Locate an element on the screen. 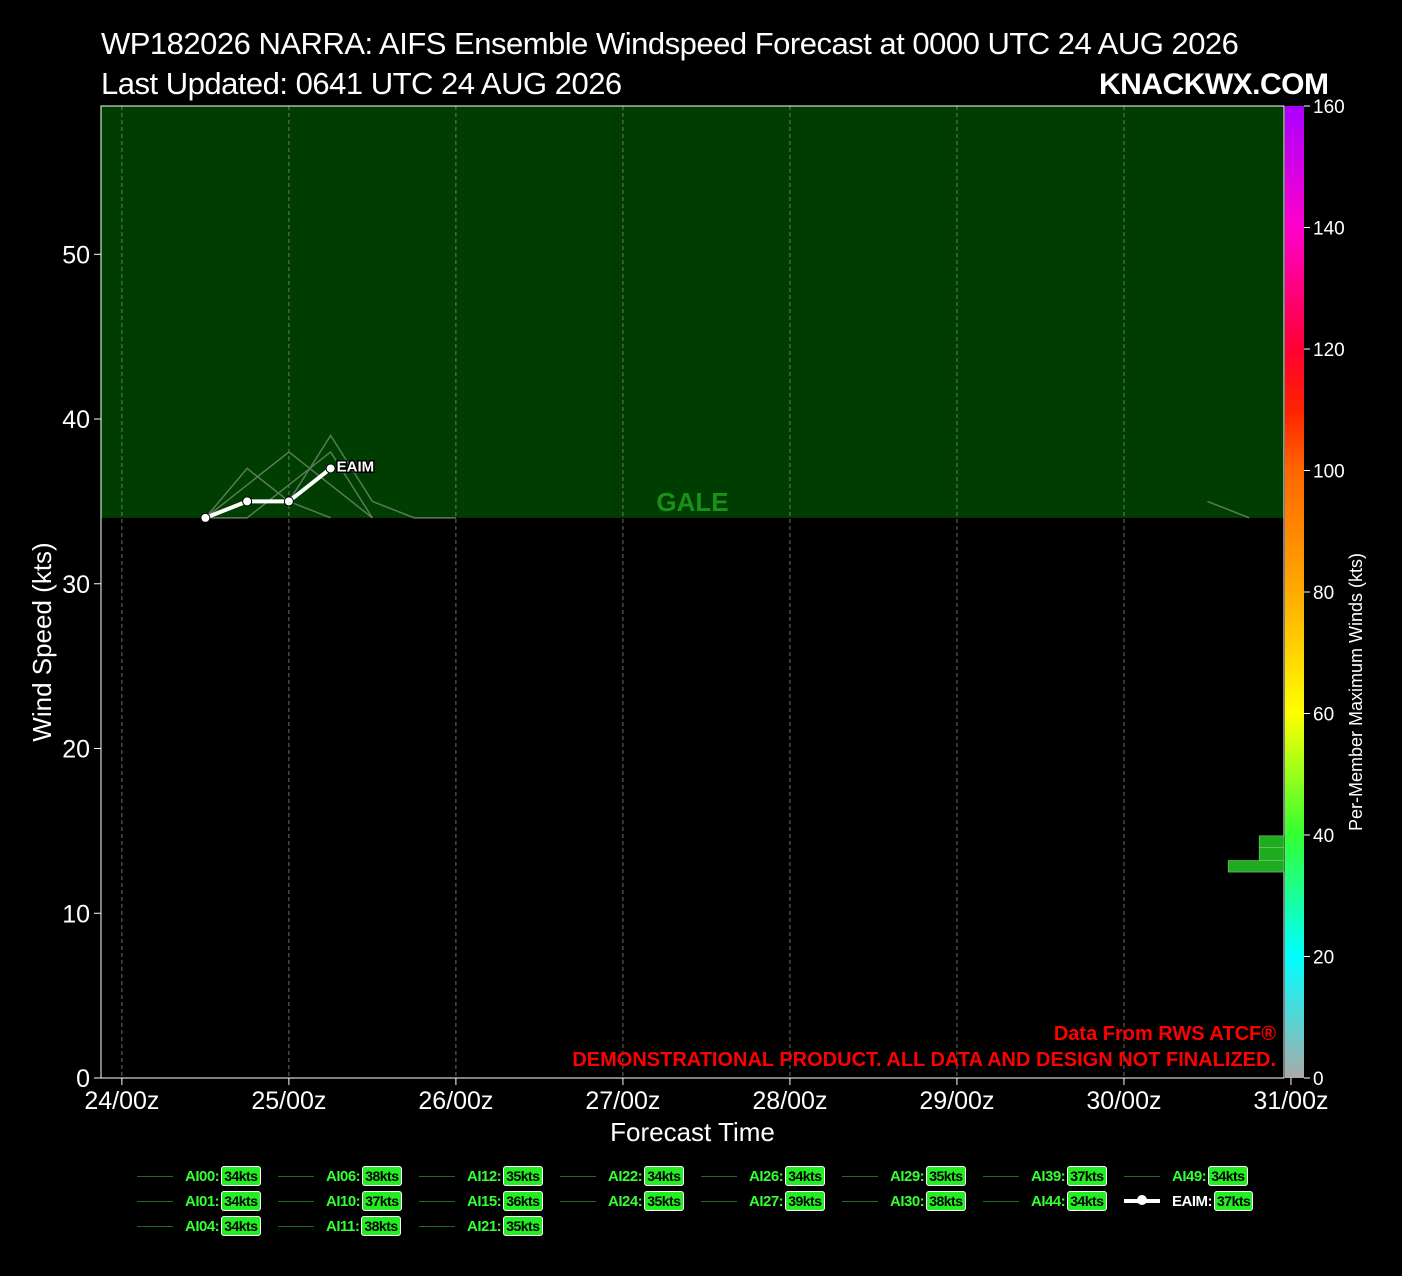 This screenshot has width=1402, height=1276. legend-entry: AI29: 35kts is located at coordinates (904, 1176).